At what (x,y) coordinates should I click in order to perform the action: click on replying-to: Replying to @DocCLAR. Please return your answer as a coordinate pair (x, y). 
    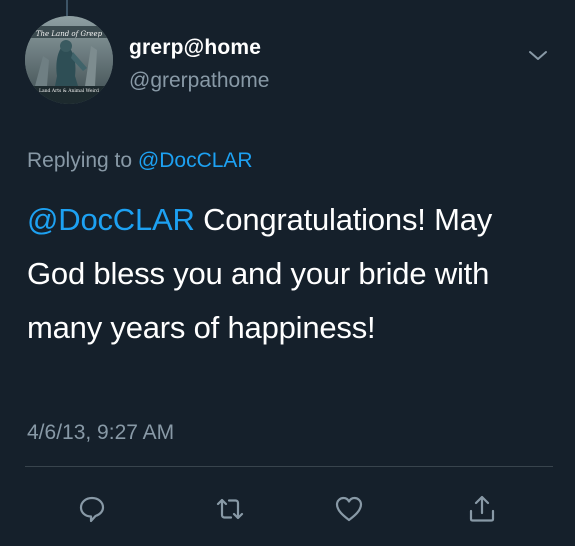
    Looking at the image, I should click on (140, 161).